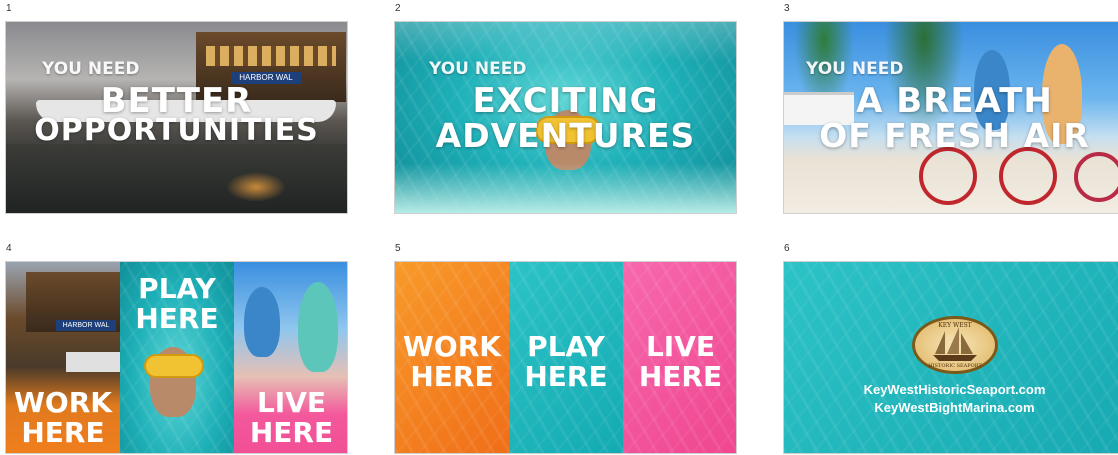 The height and width of the screenshot is (455, 1118). What do you see at coordinates (262, 322) in the screenshot?
I see `man-cyclist-image` at bounding box center [262, 322].